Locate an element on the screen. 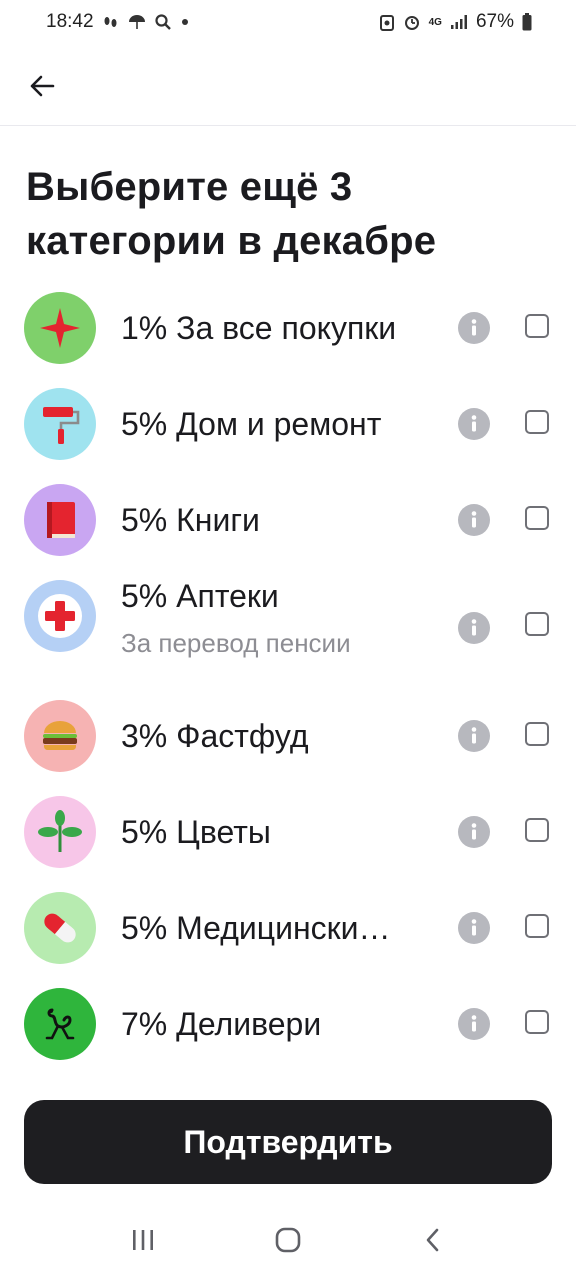 This screenshot has height=1280, width=576. category-sublabel: За перевод пенсии is located at coordinates (236, 643).